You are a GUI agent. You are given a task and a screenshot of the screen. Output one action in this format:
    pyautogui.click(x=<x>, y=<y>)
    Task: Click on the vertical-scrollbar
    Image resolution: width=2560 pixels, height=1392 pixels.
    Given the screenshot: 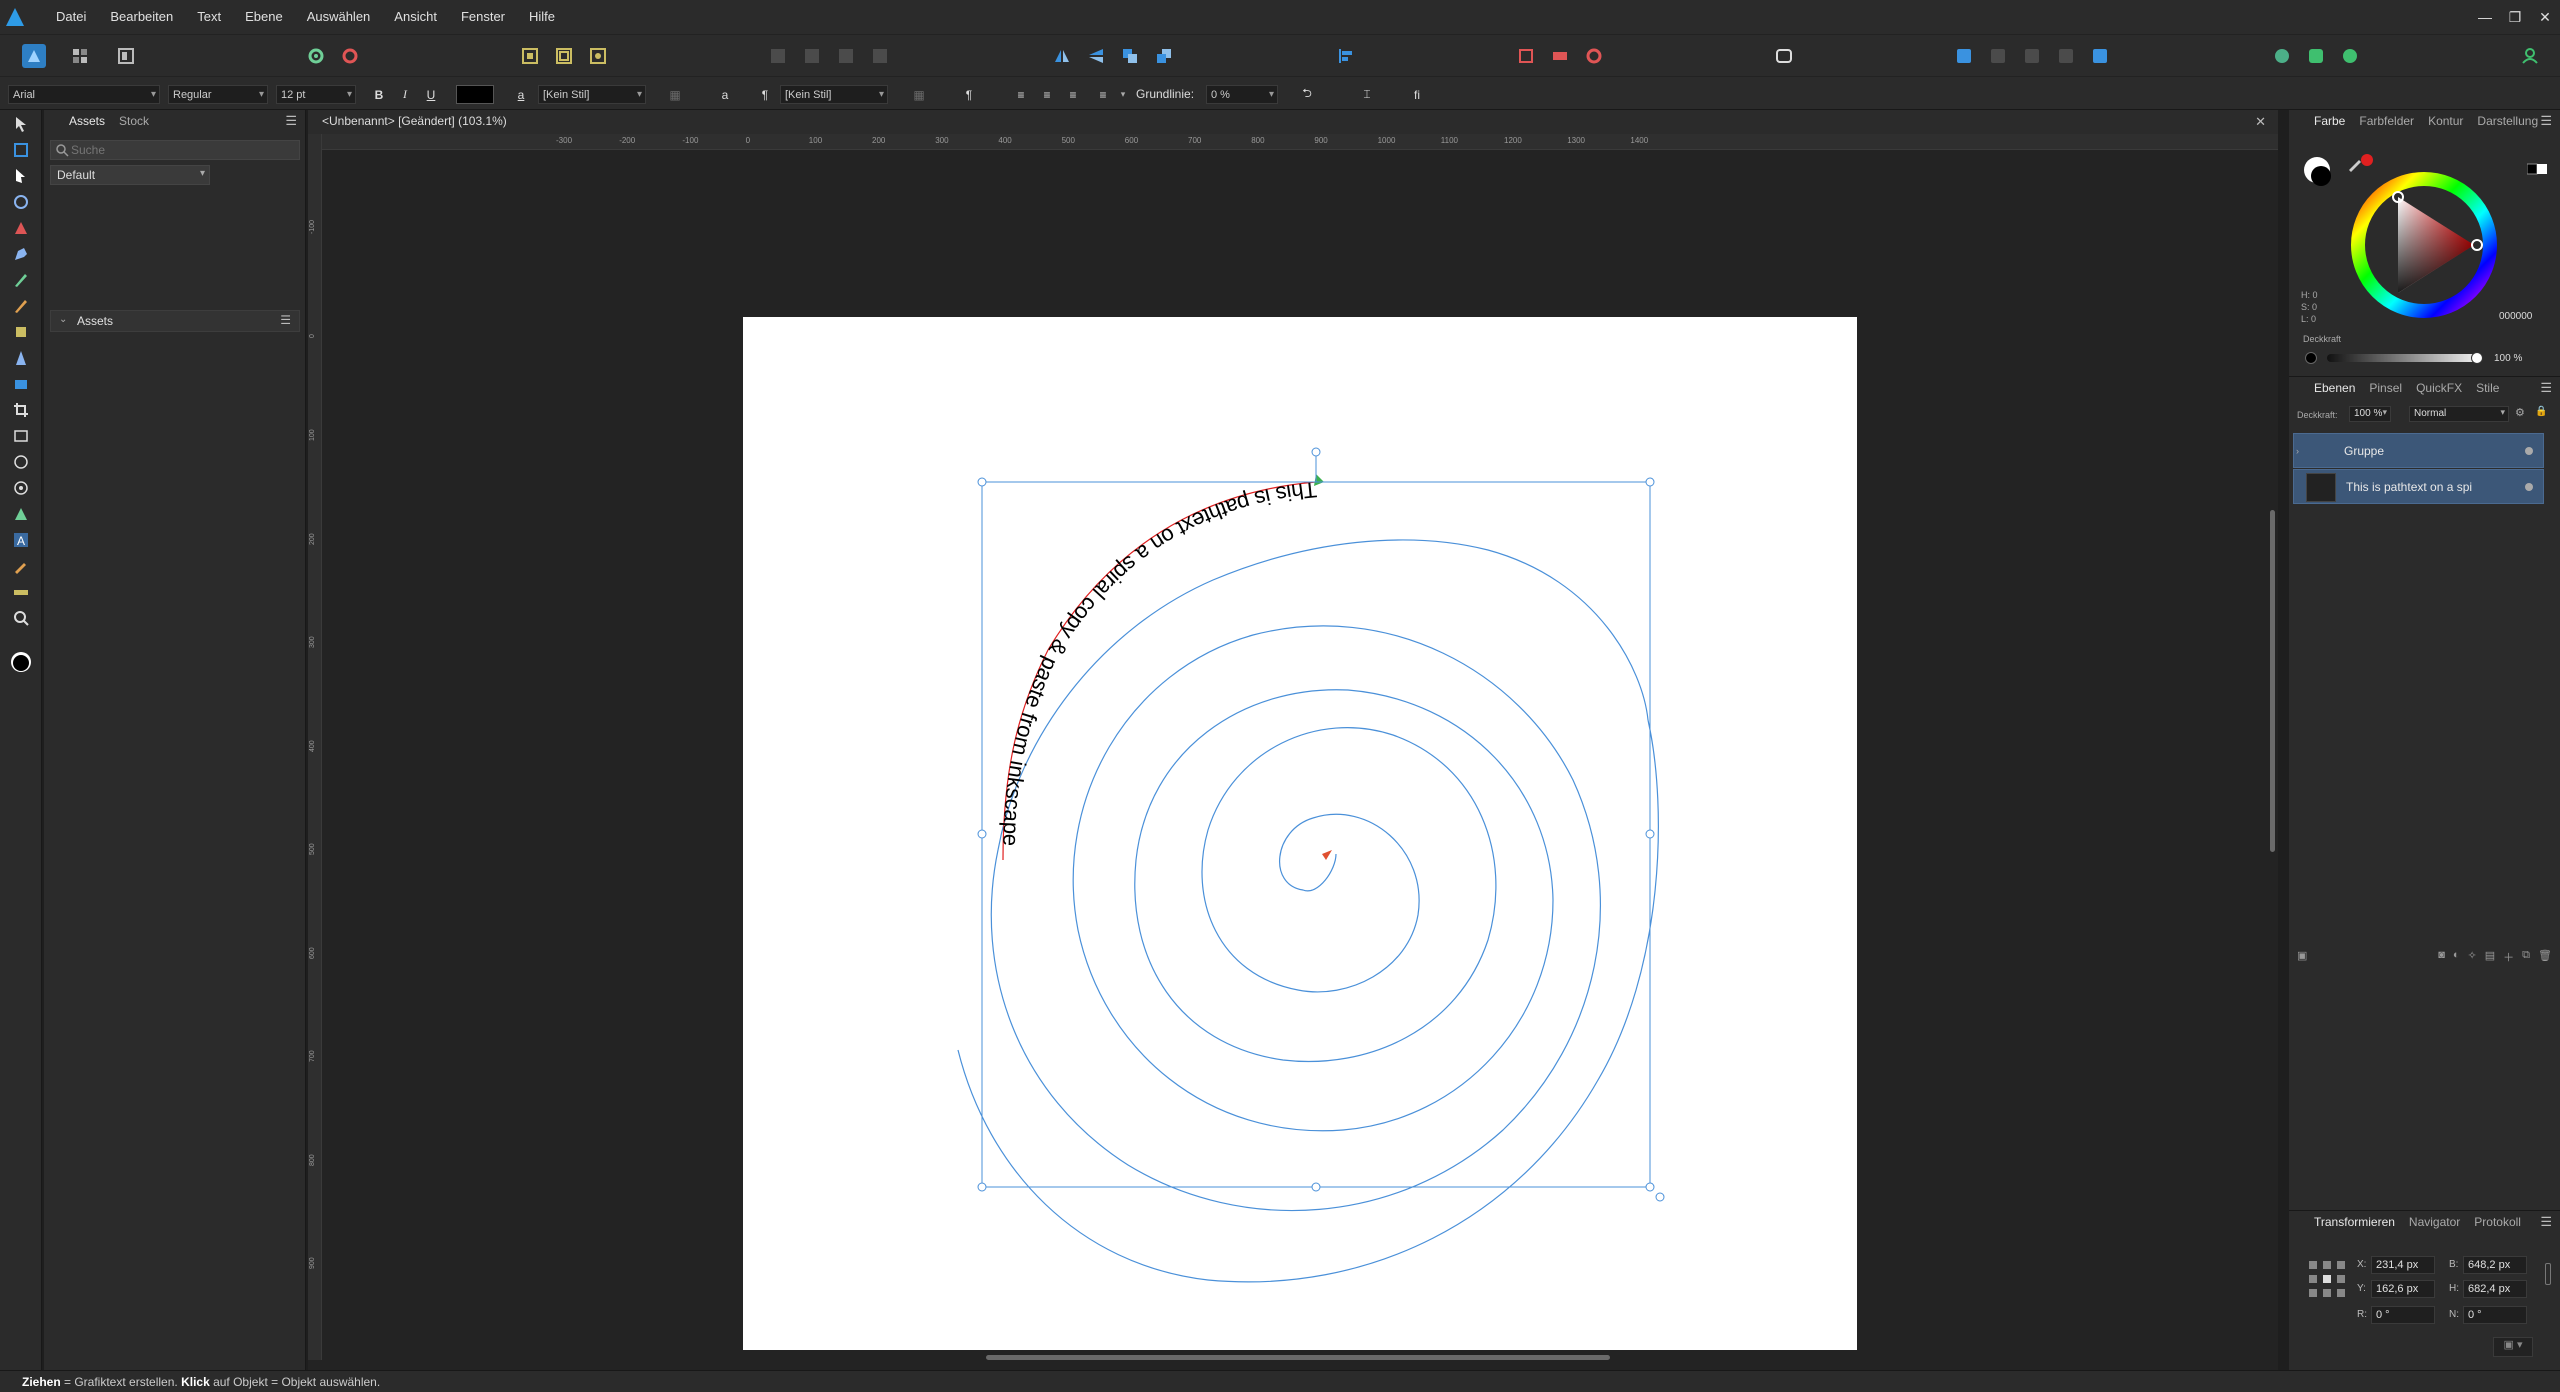 What is the action you would take?
    pyautogui.click(x=2272, y=750)
    